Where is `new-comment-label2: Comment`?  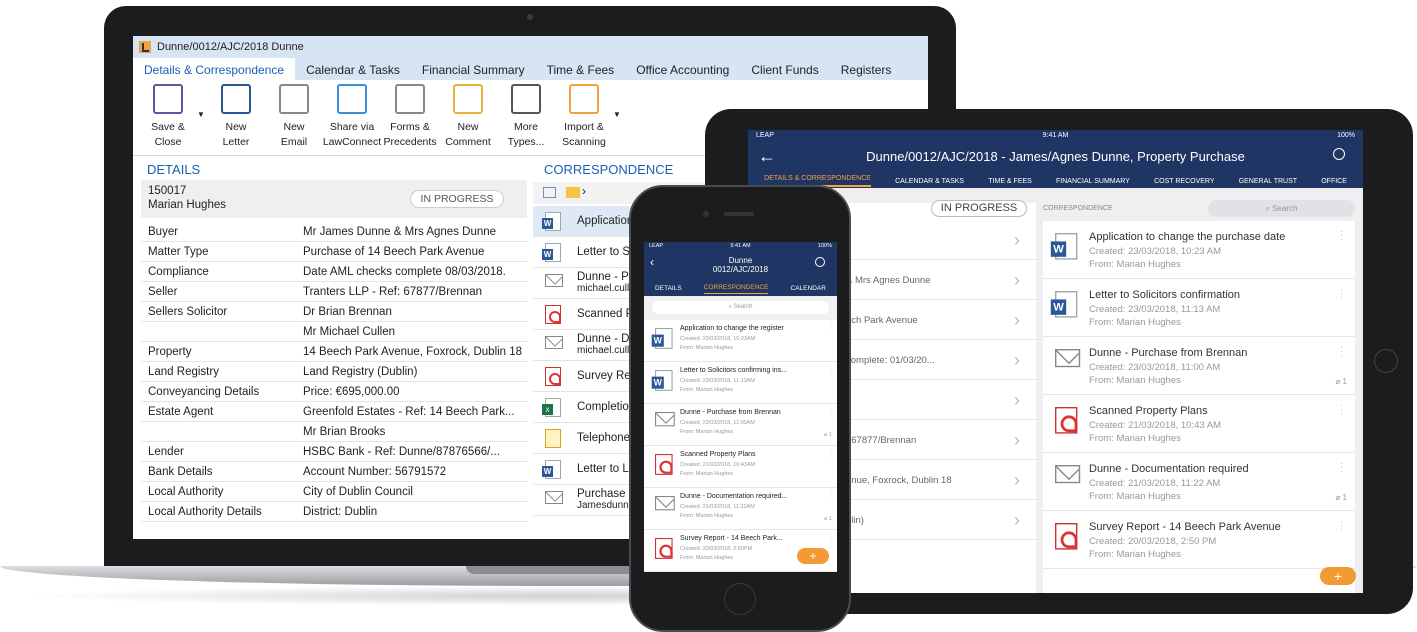
new-comment-label2: Comment is located at coordinates (468, 142).